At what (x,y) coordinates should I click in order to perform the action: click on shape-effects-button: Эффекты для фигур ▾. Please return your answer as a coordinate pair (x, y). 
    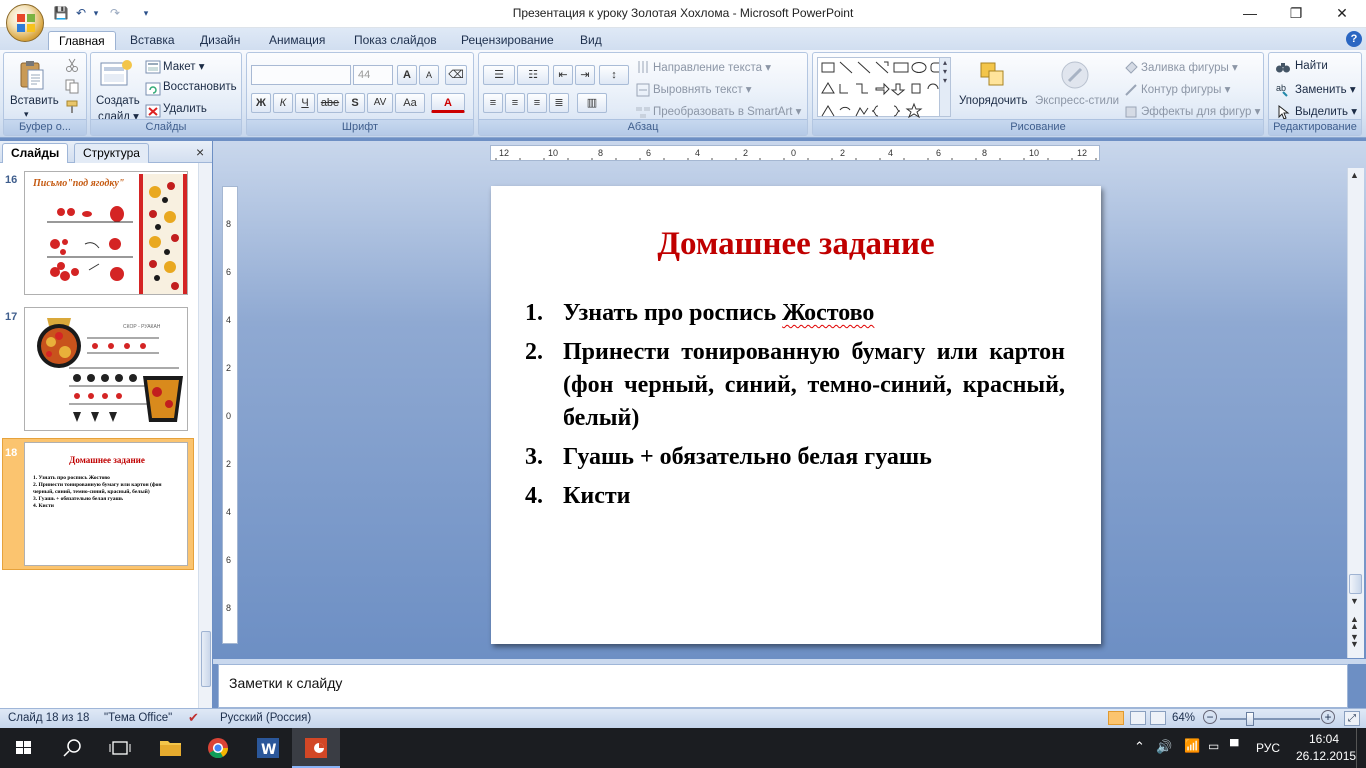
    Looking at the image, I should click on (1200, 111).